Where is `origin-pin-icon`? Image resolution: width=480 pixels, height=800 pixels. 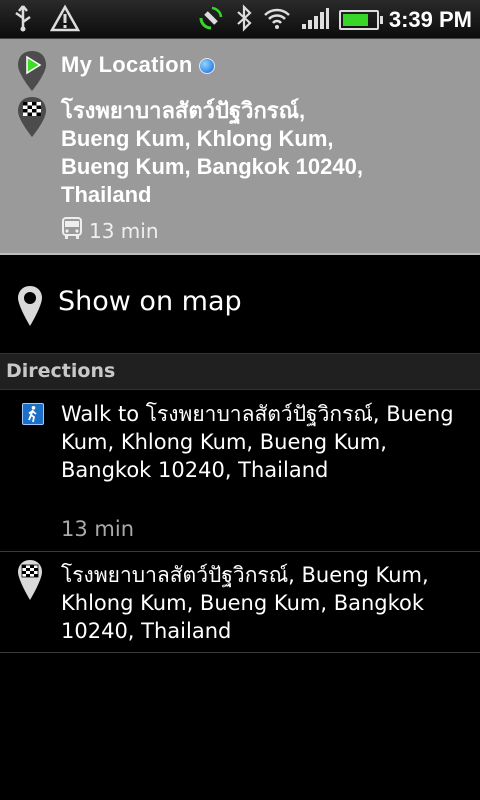 origin-pin-icon is located at coordinates (32, 73).